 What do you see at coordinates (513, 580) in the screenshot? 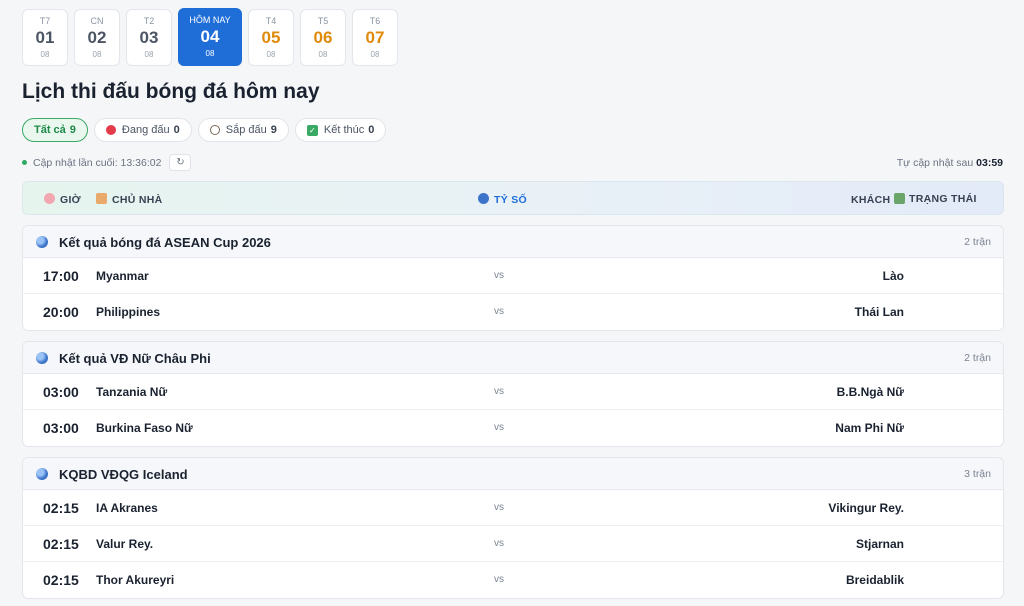
I see `match-row: 02:15 Thor Akureyri vs Breidablik` at bounding box center [513, 580].